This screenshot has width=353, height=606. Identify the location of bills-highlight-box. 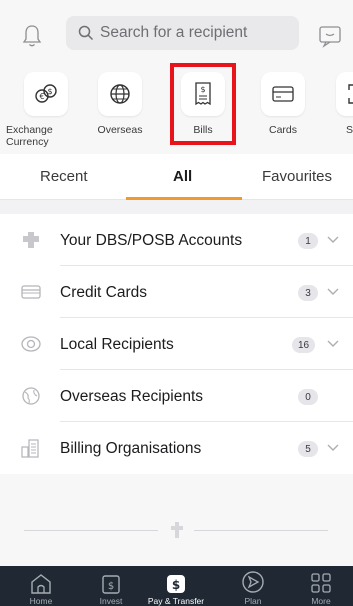
(203, 104).